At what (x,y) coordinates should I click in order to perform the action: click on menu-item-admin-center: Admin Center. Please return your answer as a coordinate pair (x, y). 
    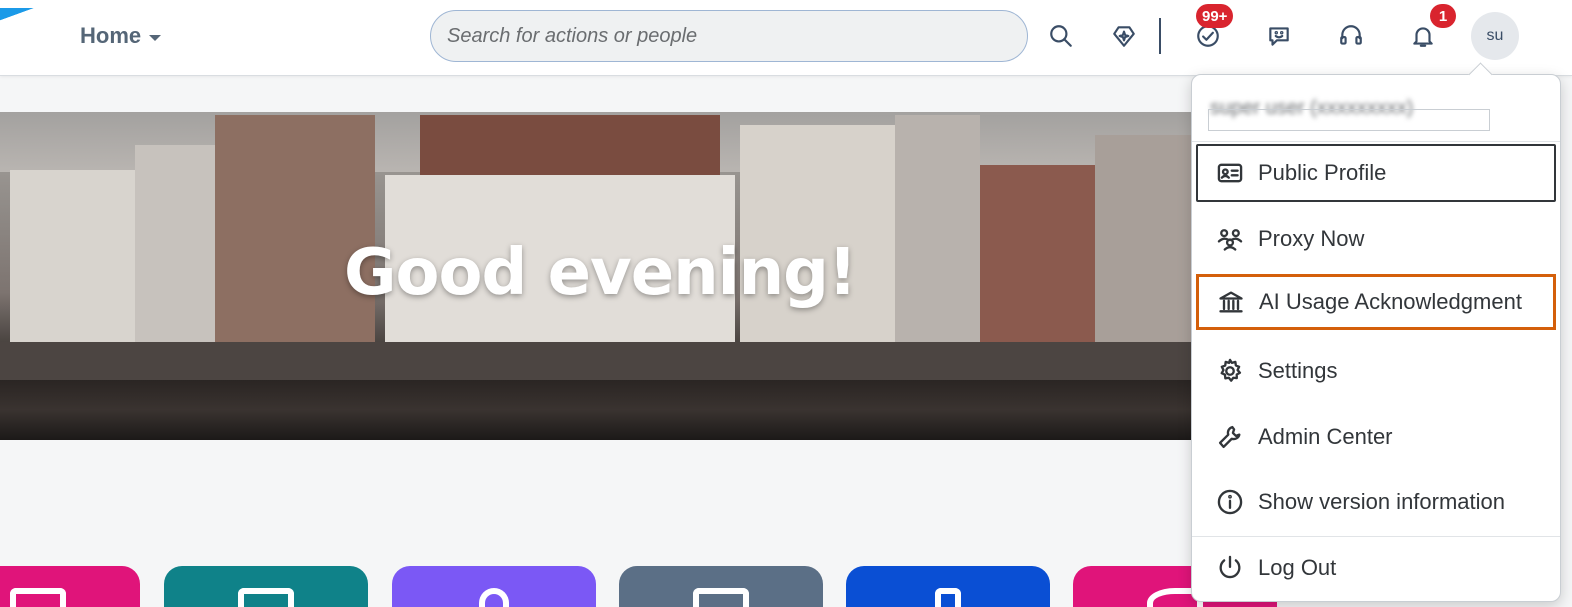
    Looking at the image, I should click on (1376, 437).